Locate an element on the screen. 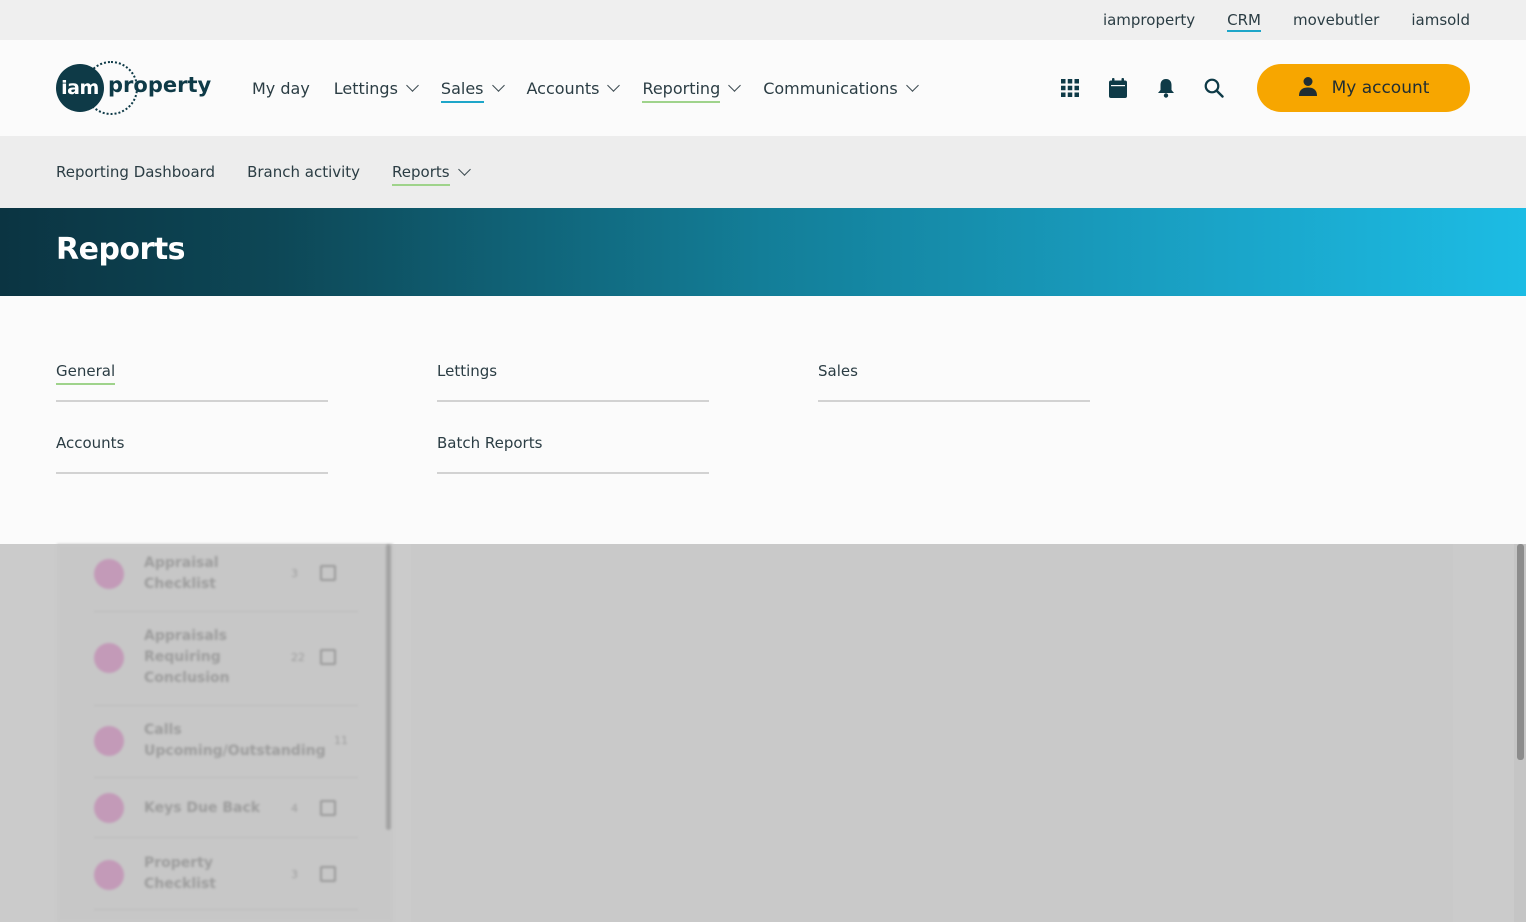 The width and height of the screenshot is (1526, 922). subnav-reporting-dashboard: Reporting Dashboard is located at coordinates (135, 172).